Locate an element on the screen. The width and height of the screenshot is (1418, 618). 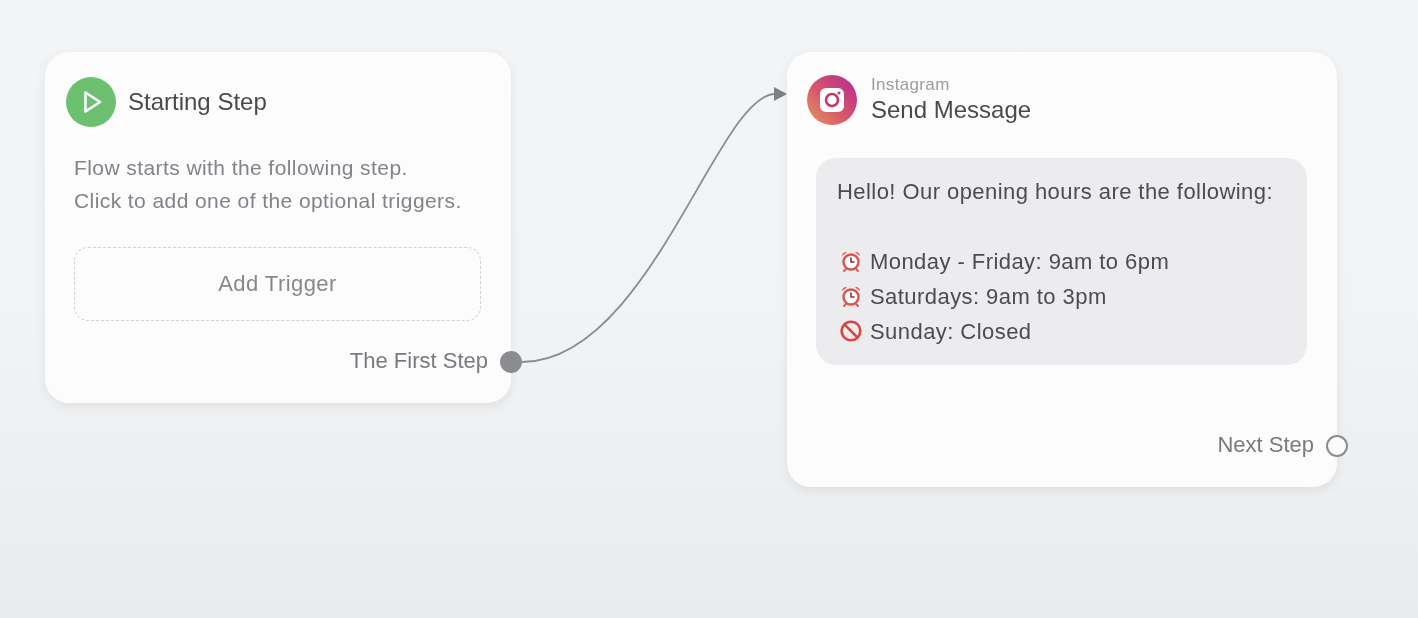
output-label: Next Step is located at coordinates (1265, 445).